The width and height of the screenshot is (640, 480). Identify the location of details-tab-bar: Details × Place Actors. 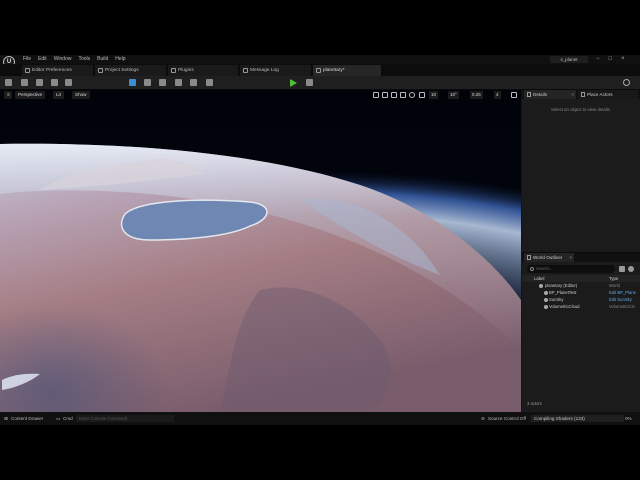
(581, 94).